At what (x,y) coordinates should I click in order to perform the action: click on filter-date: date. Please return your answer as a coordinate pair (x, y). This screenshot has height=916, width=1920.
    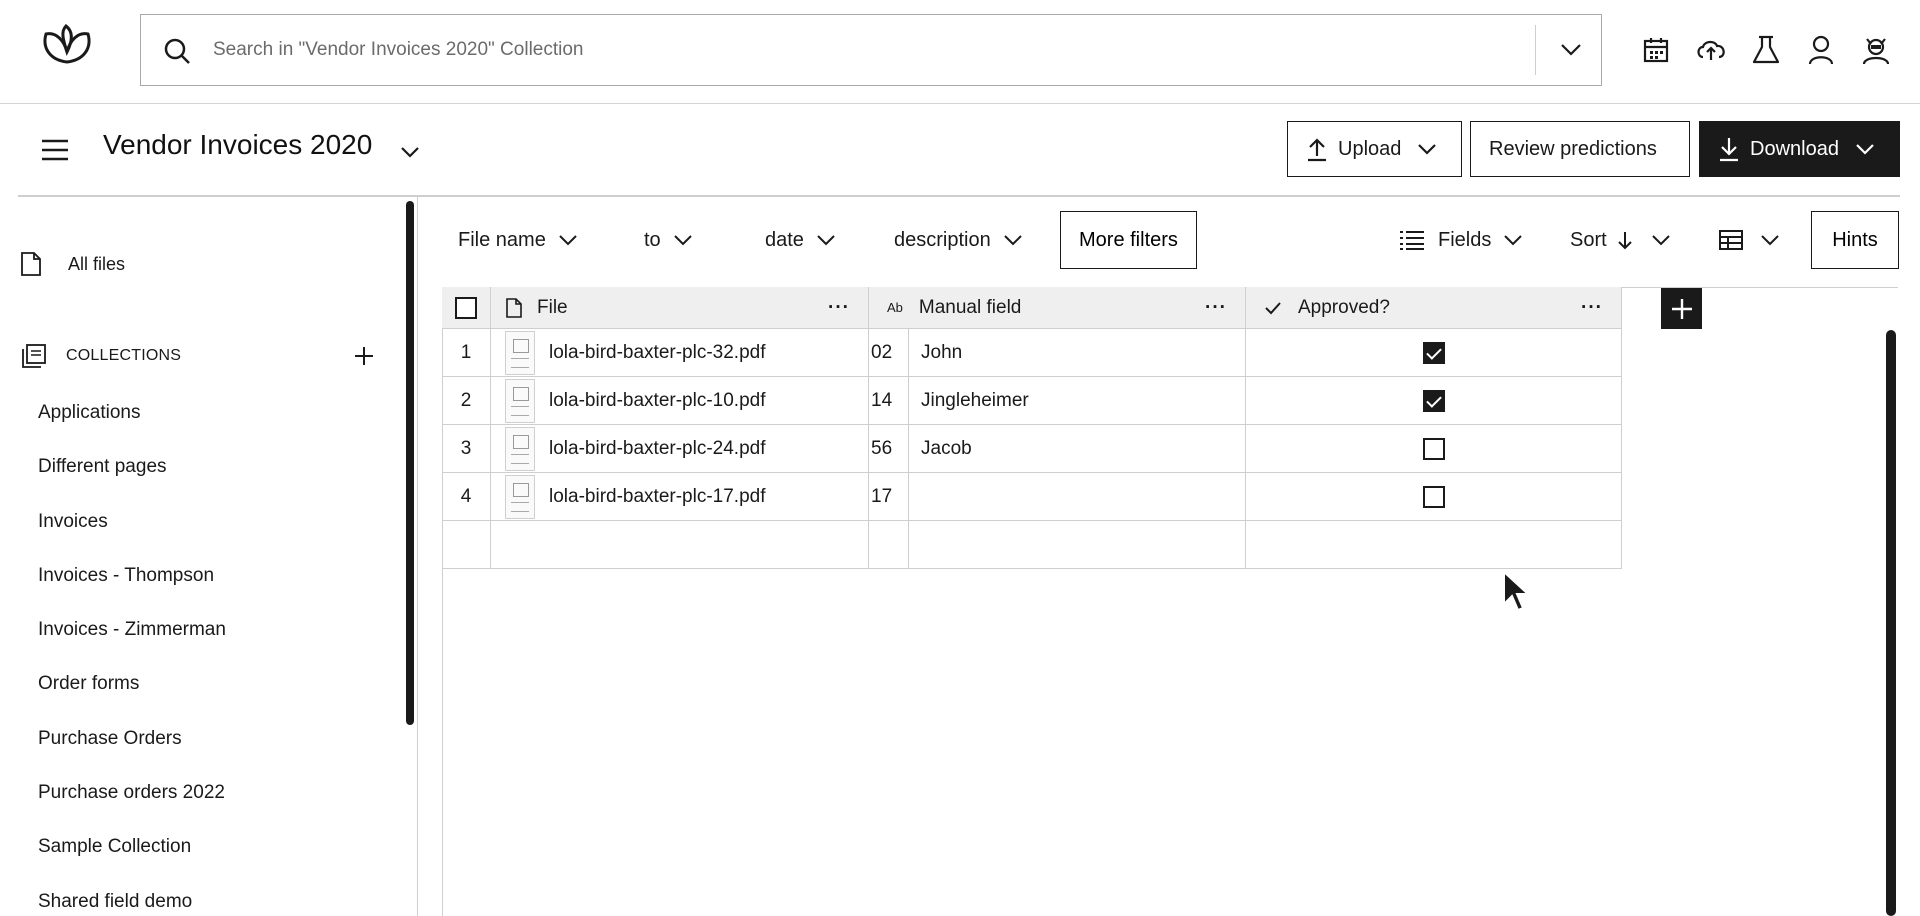
    Looking at the image, I should click on (800, 240).